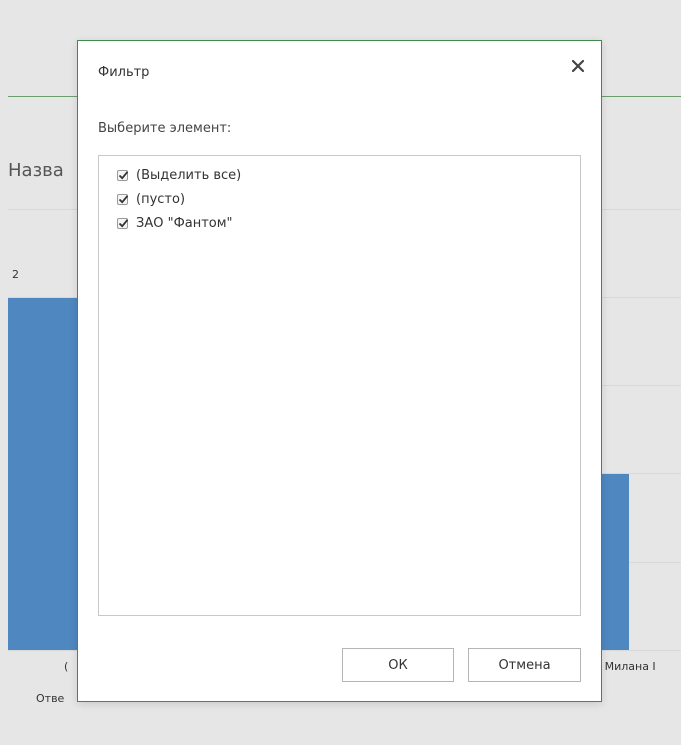 This screenshot has width=681, height=745. Describe the element at coordinates (43, 474) in the screenshot. I see `chart-bar-left` at that location.